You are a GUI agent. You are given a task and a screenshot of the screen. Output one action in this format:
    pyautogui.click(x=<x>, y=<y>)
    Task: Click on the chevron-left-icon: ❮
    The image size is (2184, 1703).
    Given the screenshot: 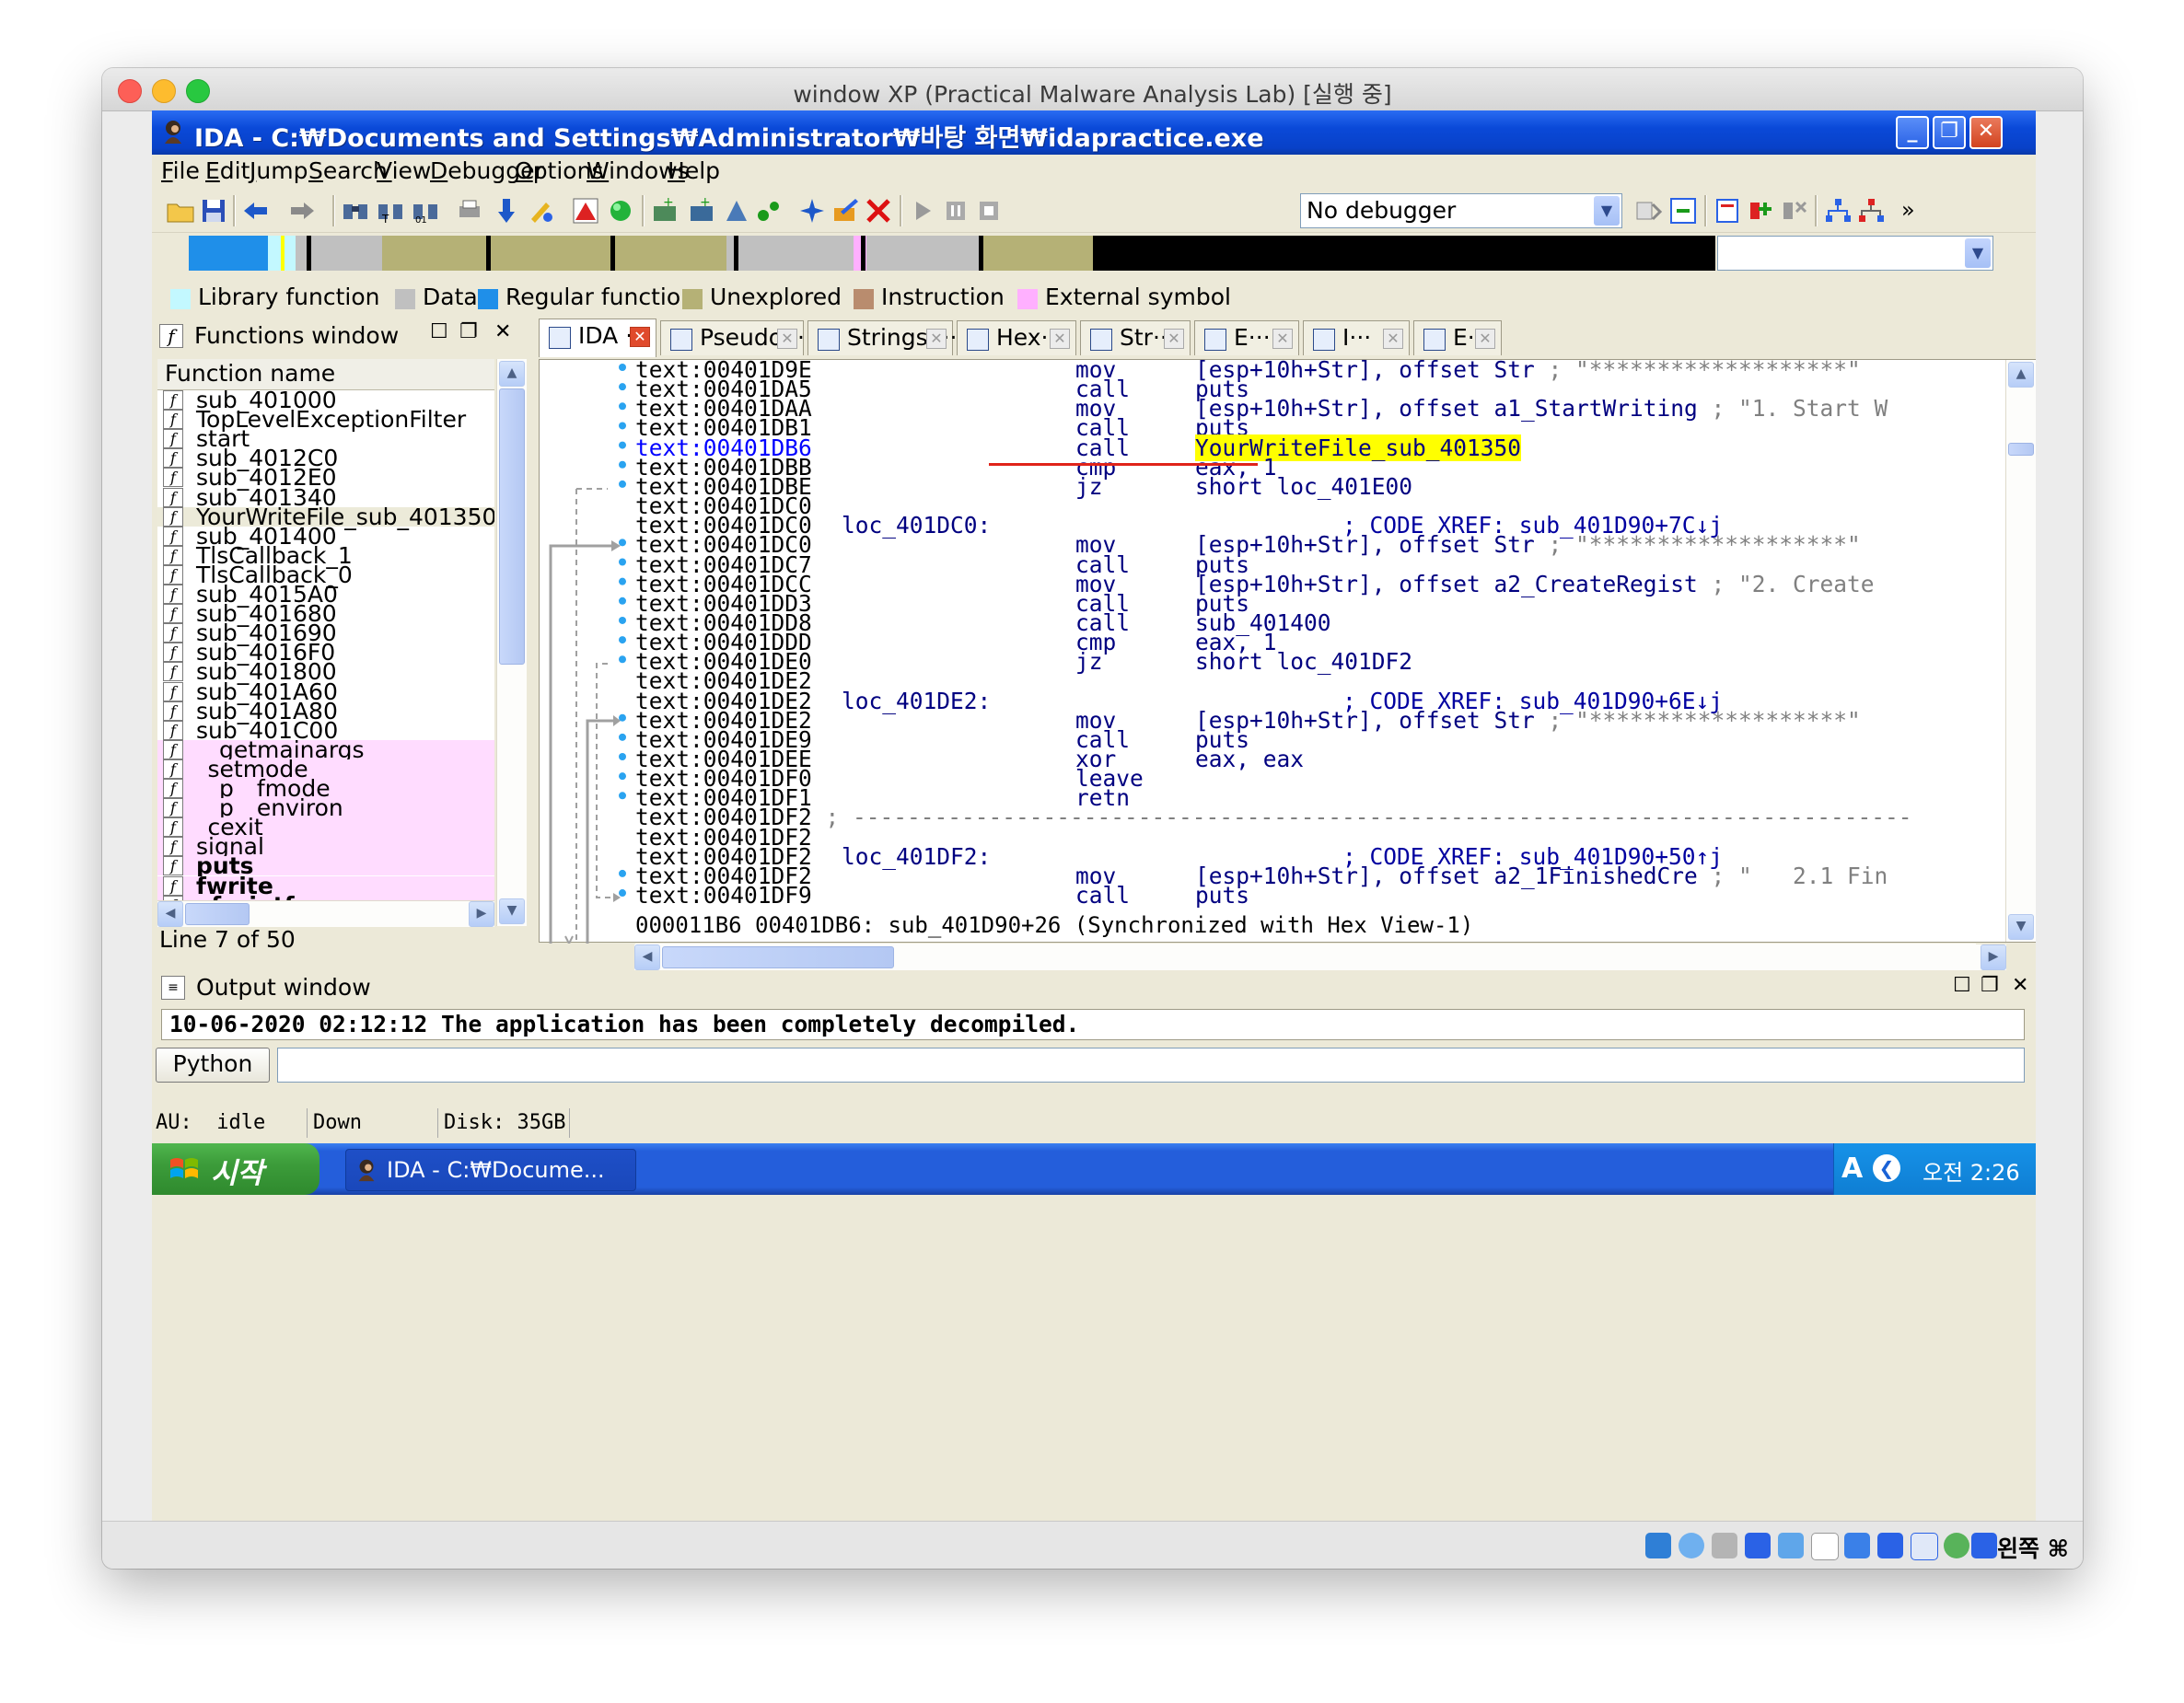 What is the action you would take?
    pyautogui.click(x=1886, y=1168)
    